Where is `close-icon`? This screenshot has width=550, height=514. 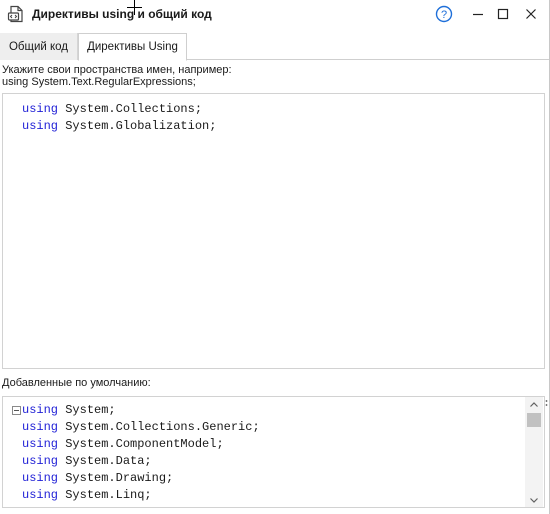
close-icon is located at coordinates (531, 14).